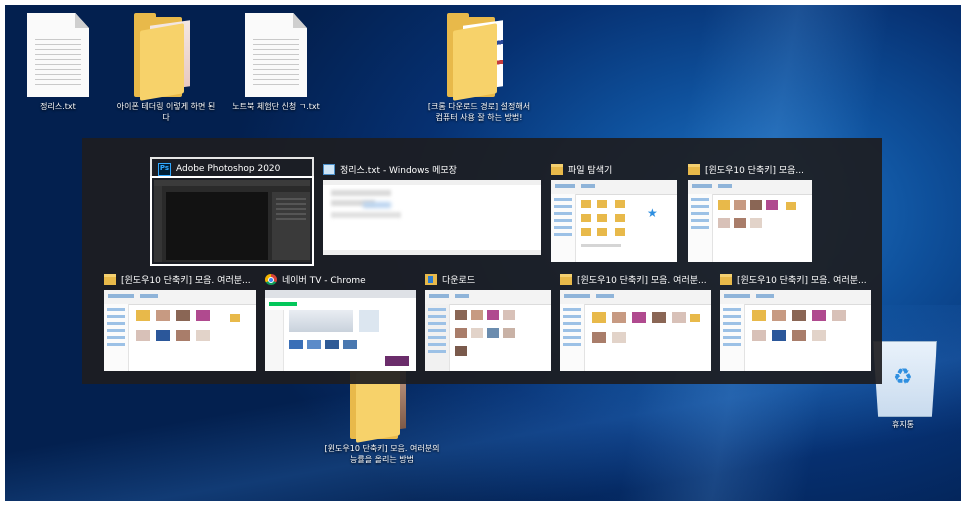 Image resolution: width=966 pixels, height=507 pixels. What do you see at coordinates (614, 221) in the screenshot?
I see `window-thumbnail: ★` at bounding box center [614, 221].